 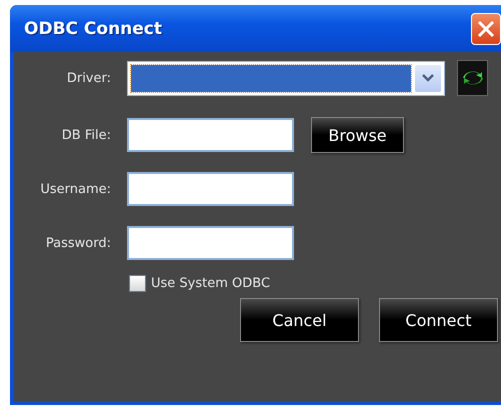 I want to click on driver-select, so click(x=286, y=78).